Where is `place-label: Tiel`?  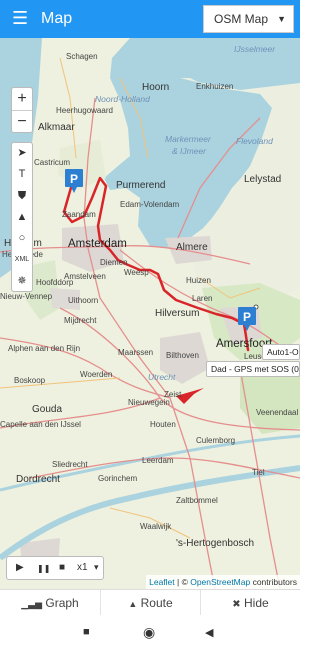 place-label: Tiel is located at coordinates (258, 472).